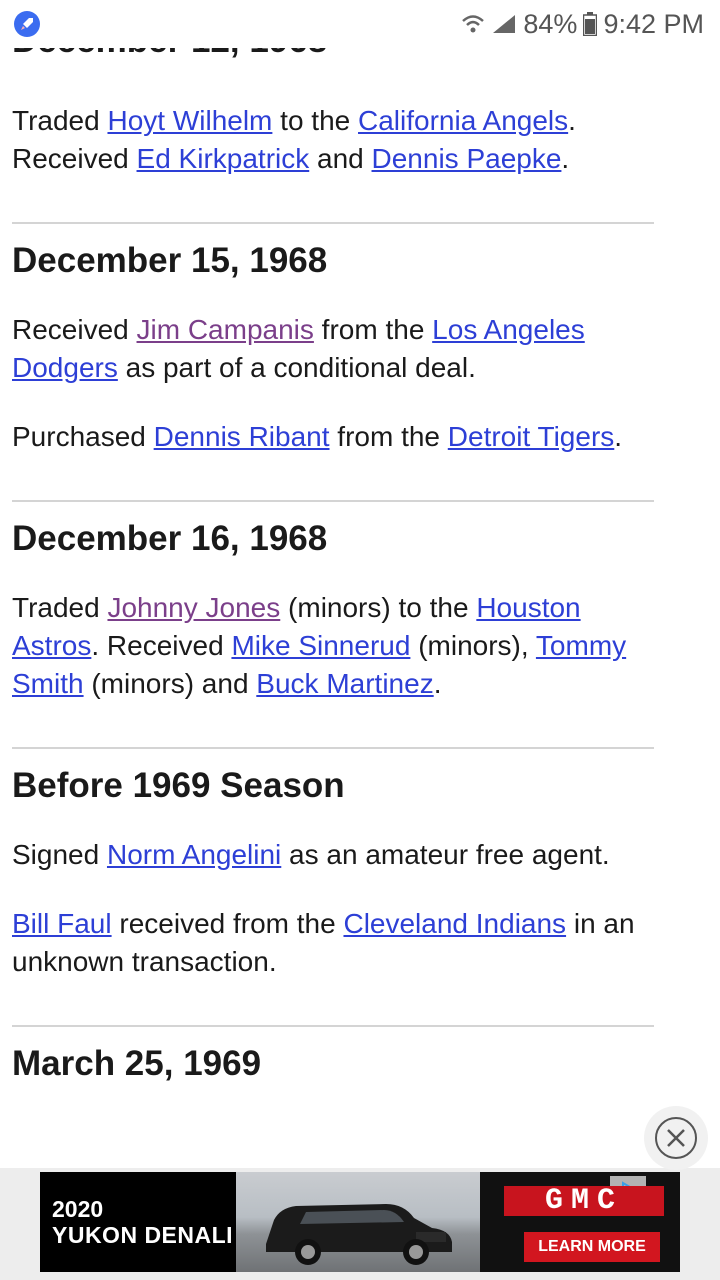 This screenshot has height=1280, width=720. What do you see at coordinates (170, 260) in the screenshot?
I see `section-heading: December 15, 1968` at bounding box center [170, 260].